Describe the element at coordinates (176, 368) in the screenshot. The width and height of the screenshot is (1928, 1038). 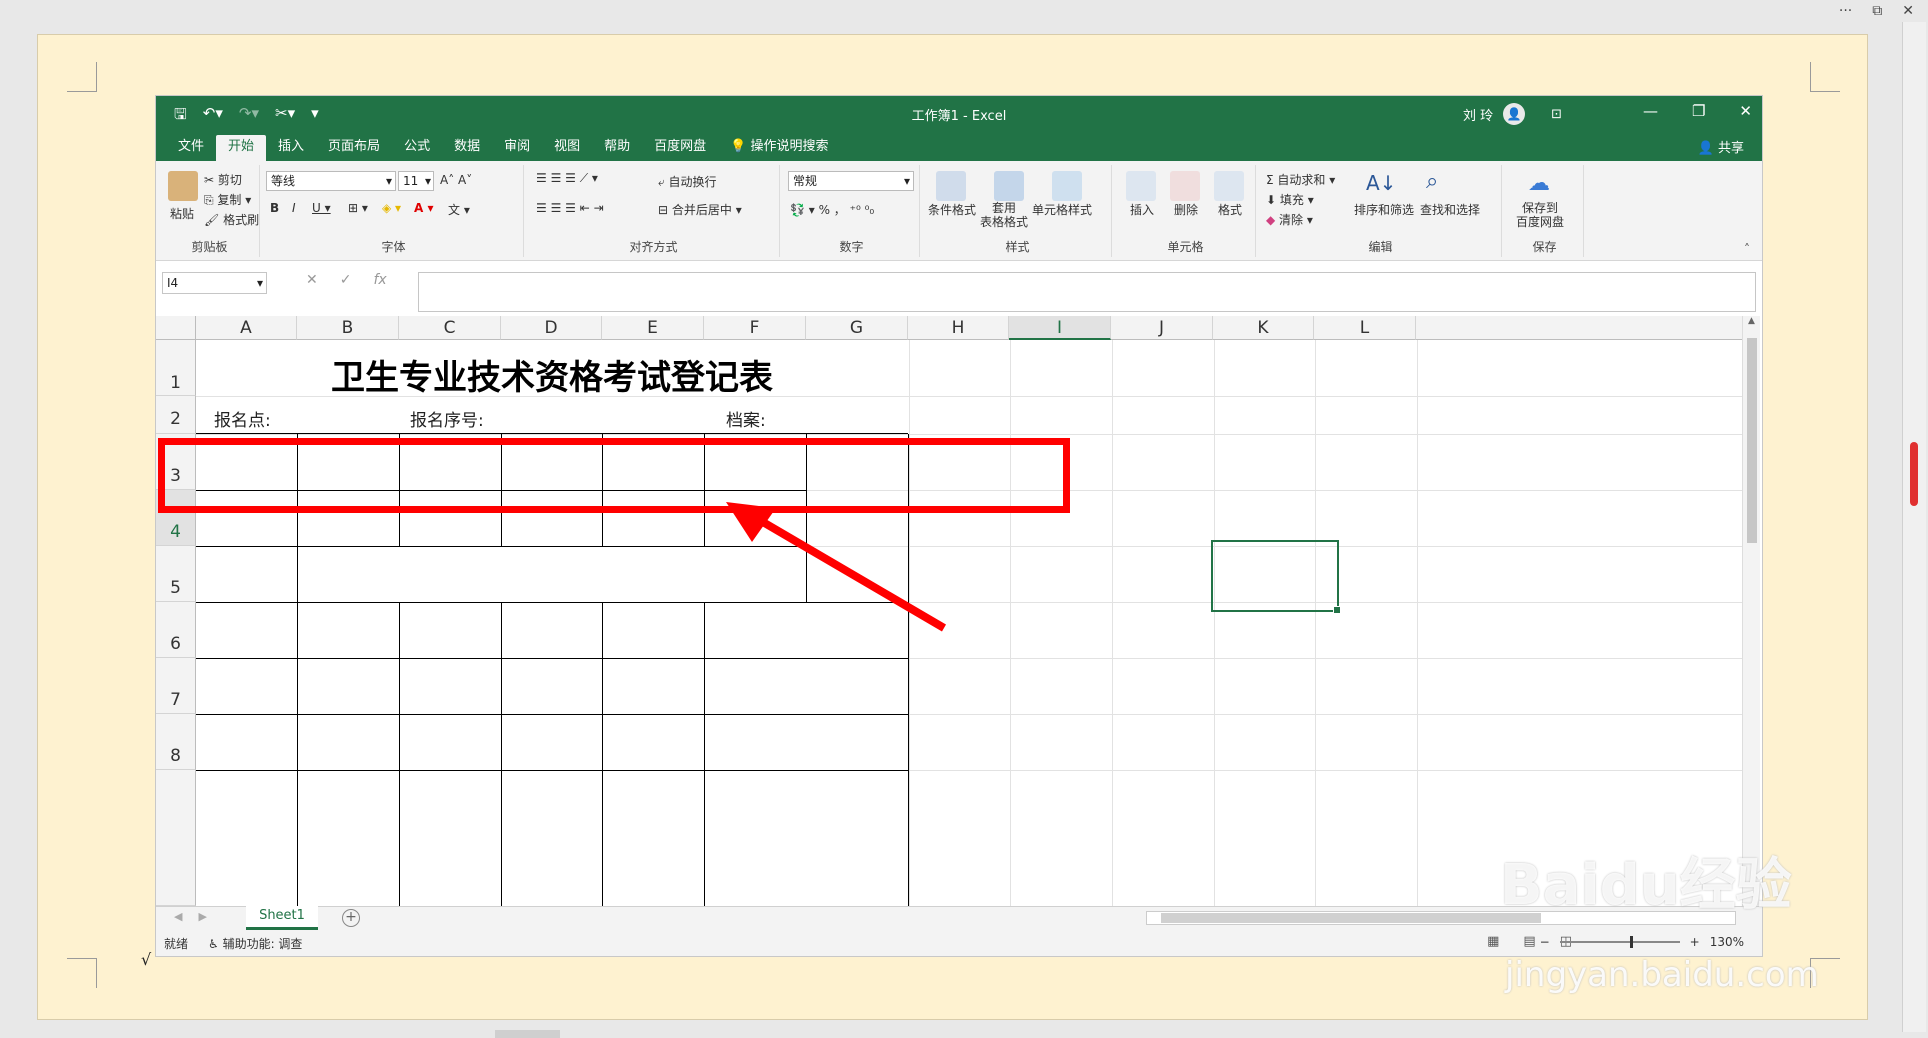
I see `row-header-1: 1` at that location.